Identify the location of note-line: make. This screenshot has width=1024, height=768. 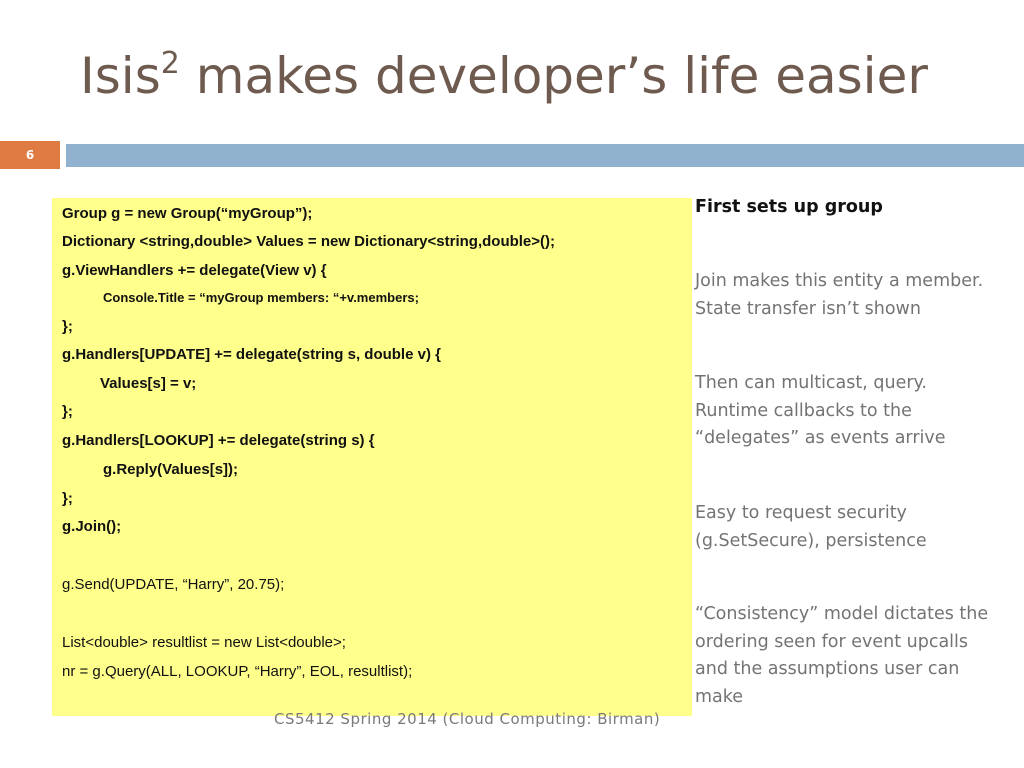
(719, 696).